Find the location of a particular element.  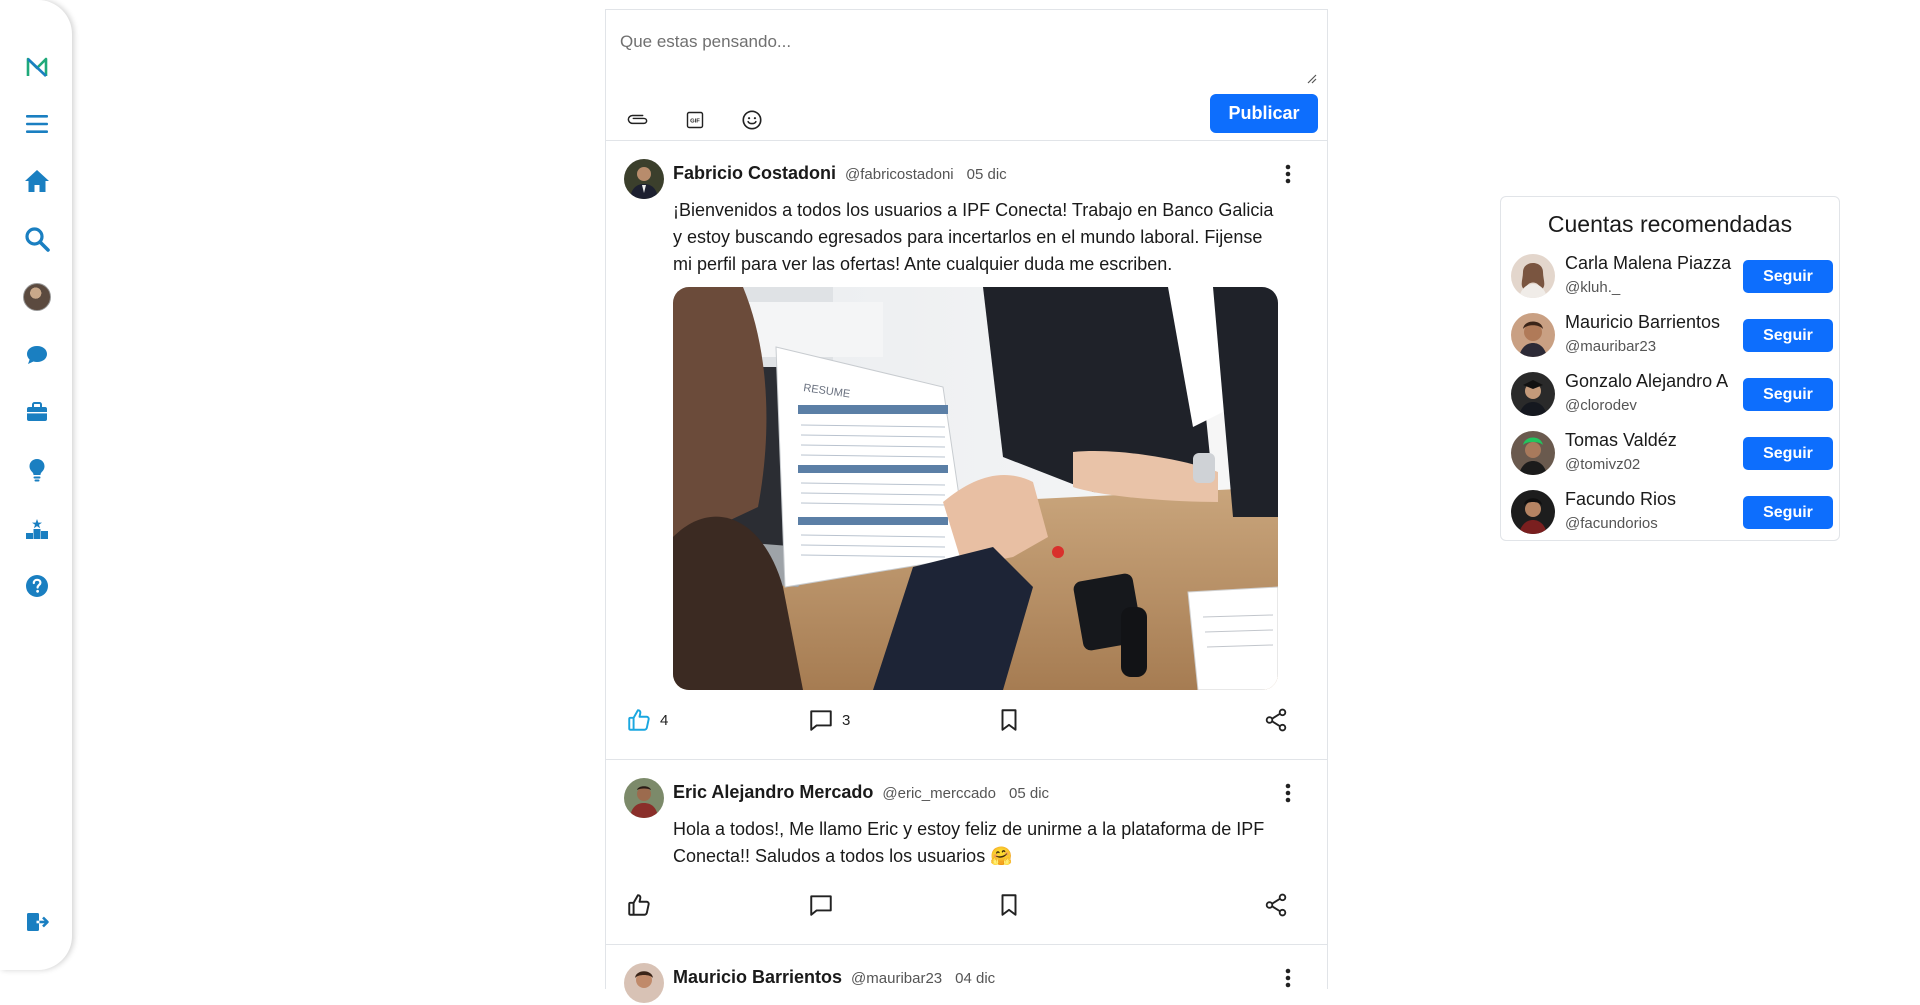

post-input is located at coordinates (967, 56).